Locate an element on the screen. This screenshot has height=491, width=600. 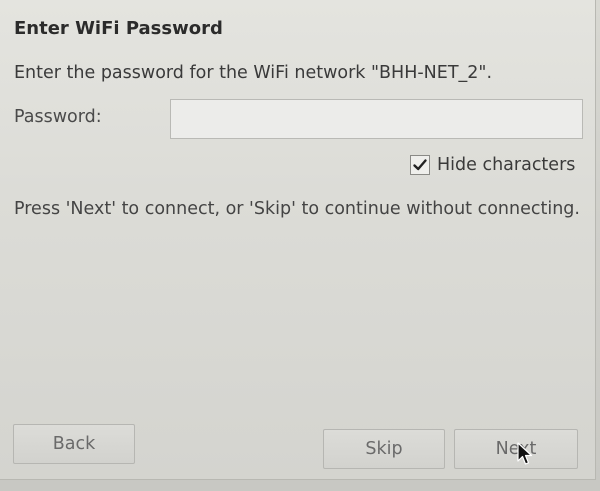
back-button: Back is located at coordinates (74, 444).